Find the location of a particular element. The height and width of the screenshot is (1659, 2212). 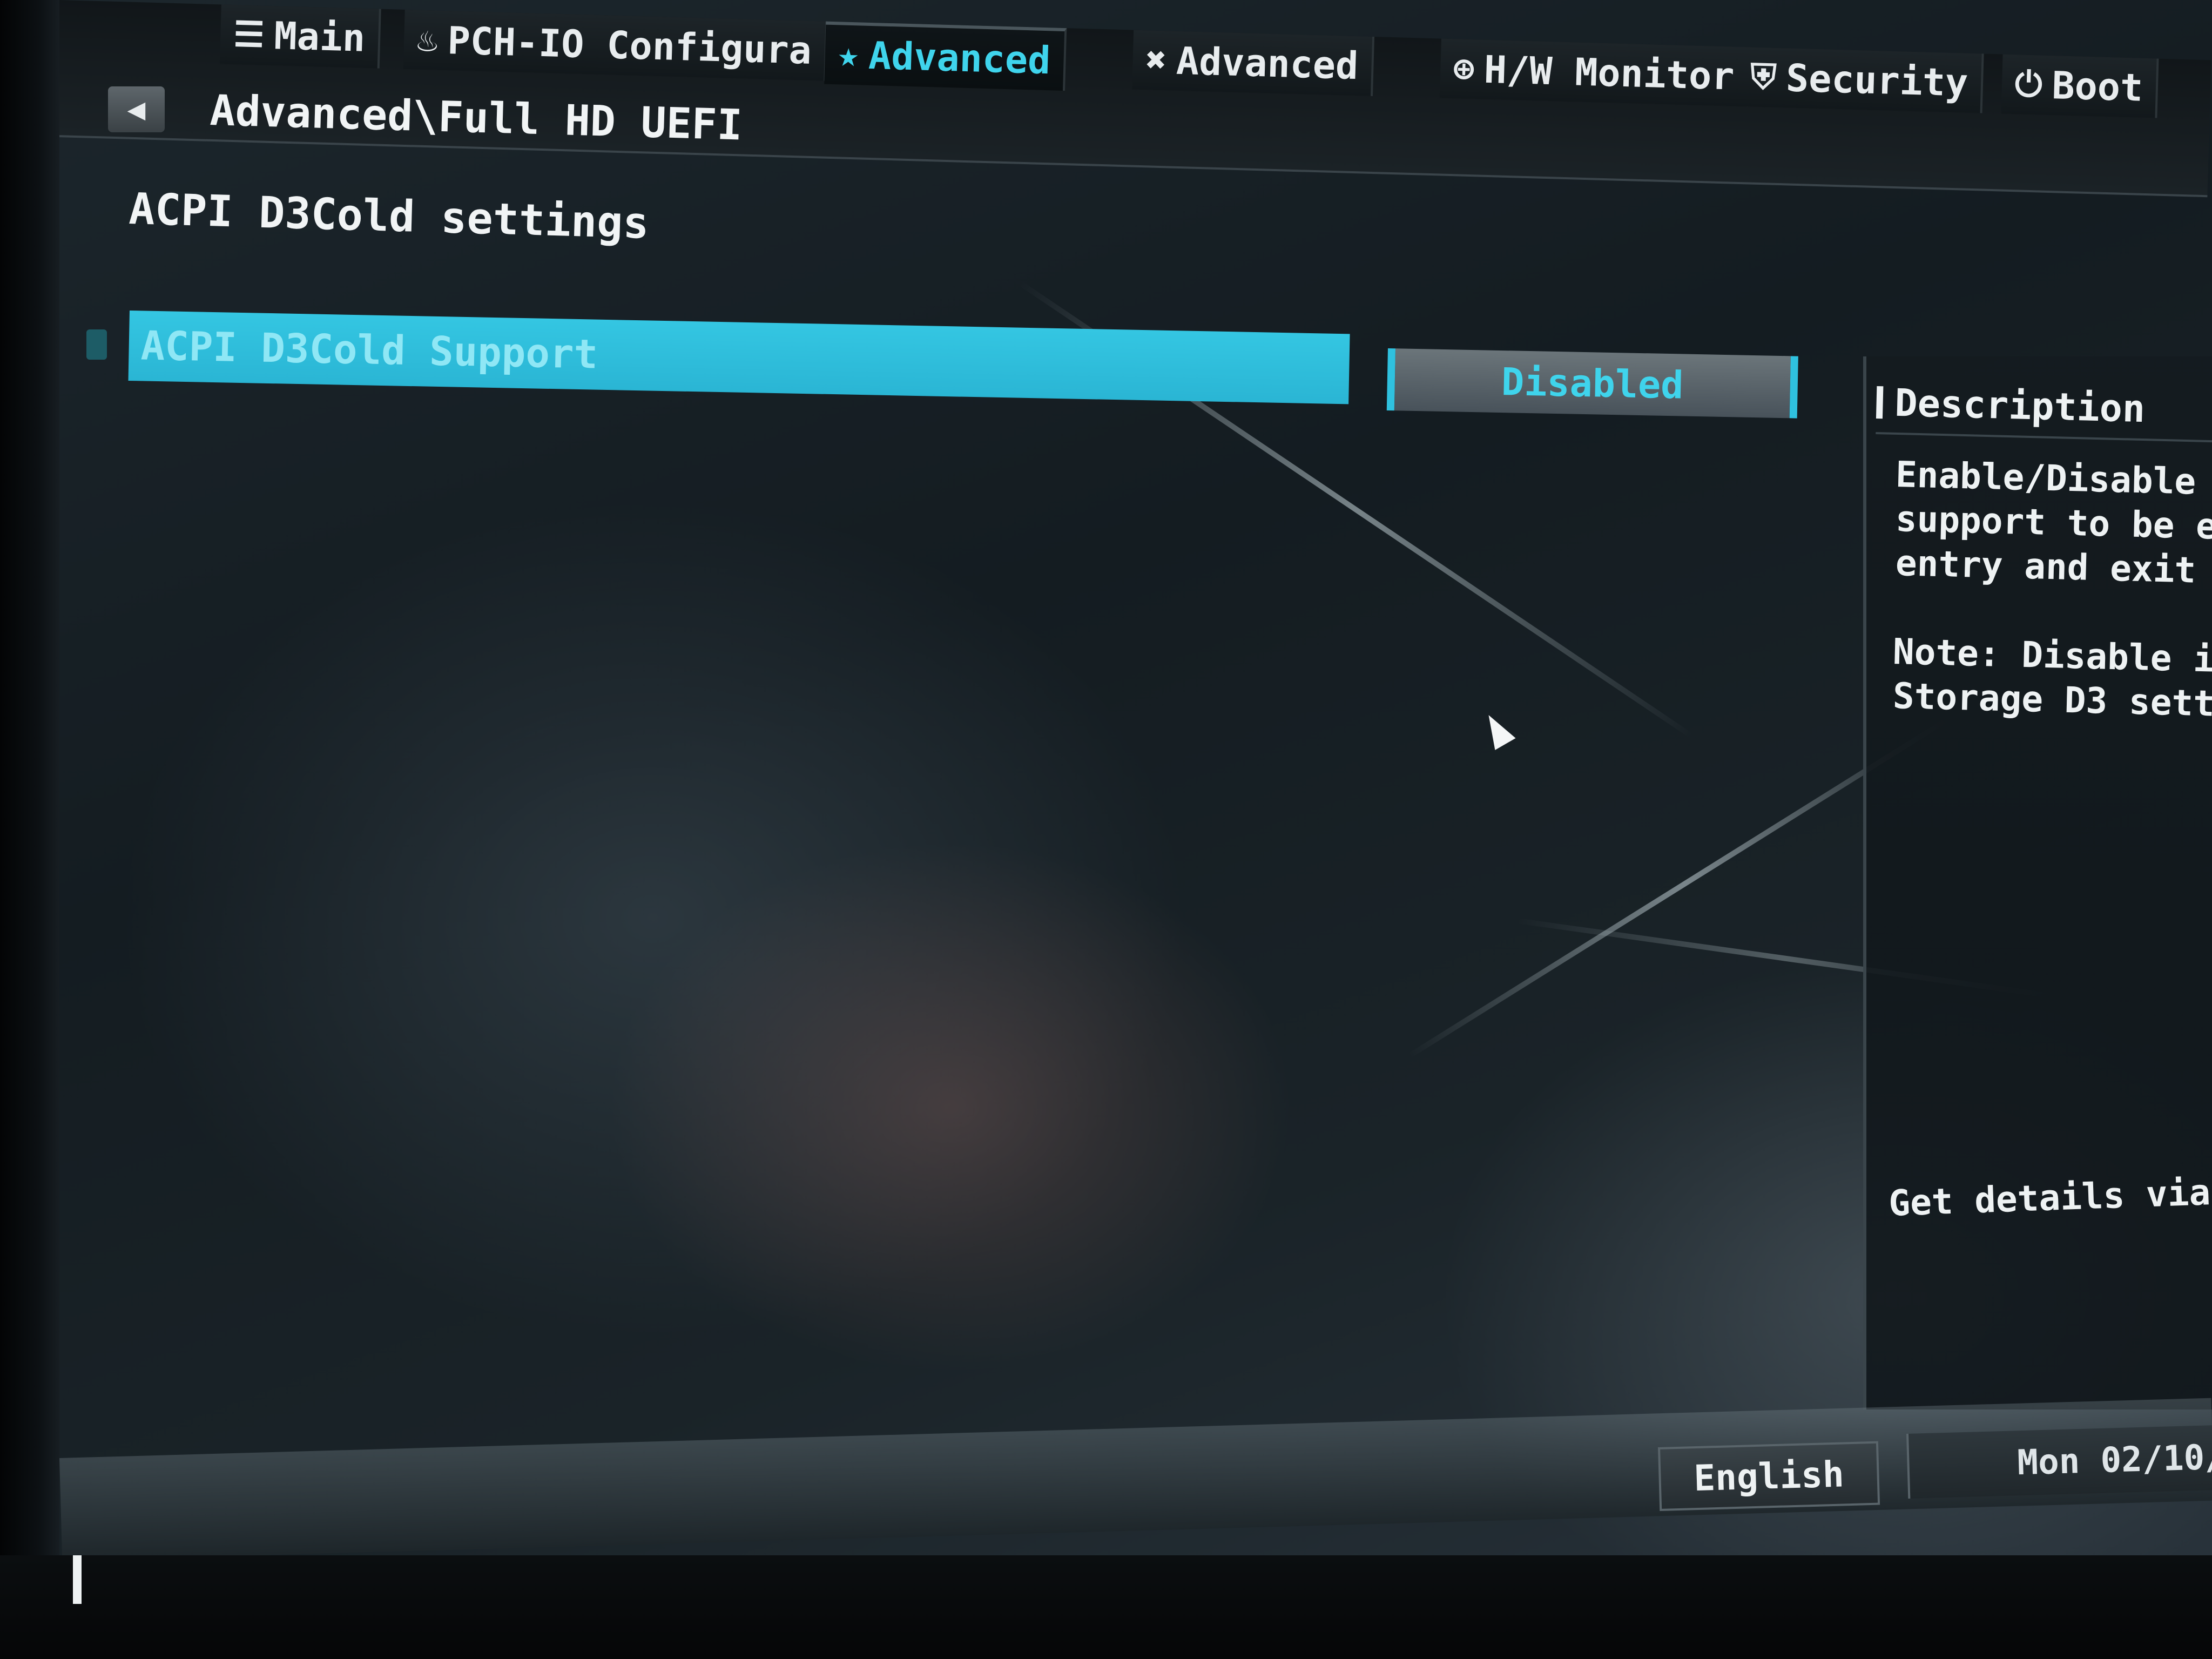

tab-hw-monitor: ⊕ H/W Monitor is located at coordinates (1594, 72).